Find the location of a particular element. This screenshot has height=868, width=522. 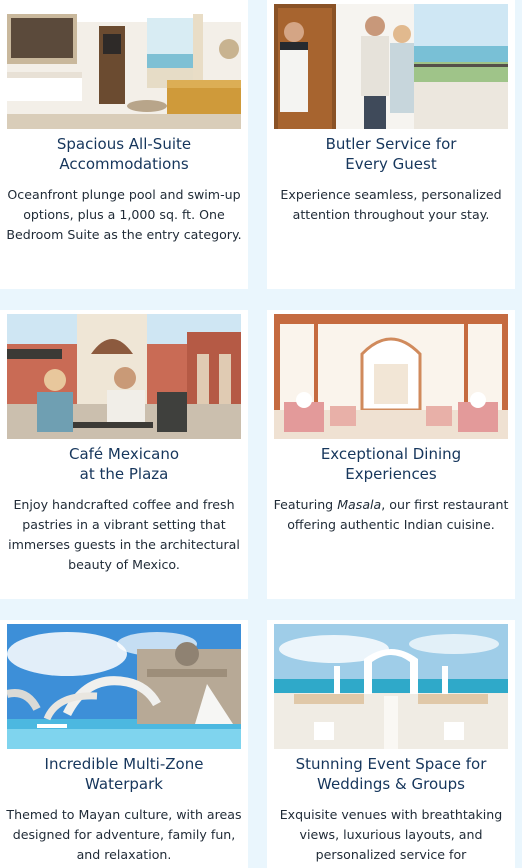

card-title-line: Spacious All-Suite is located at coordinates (124, 144).